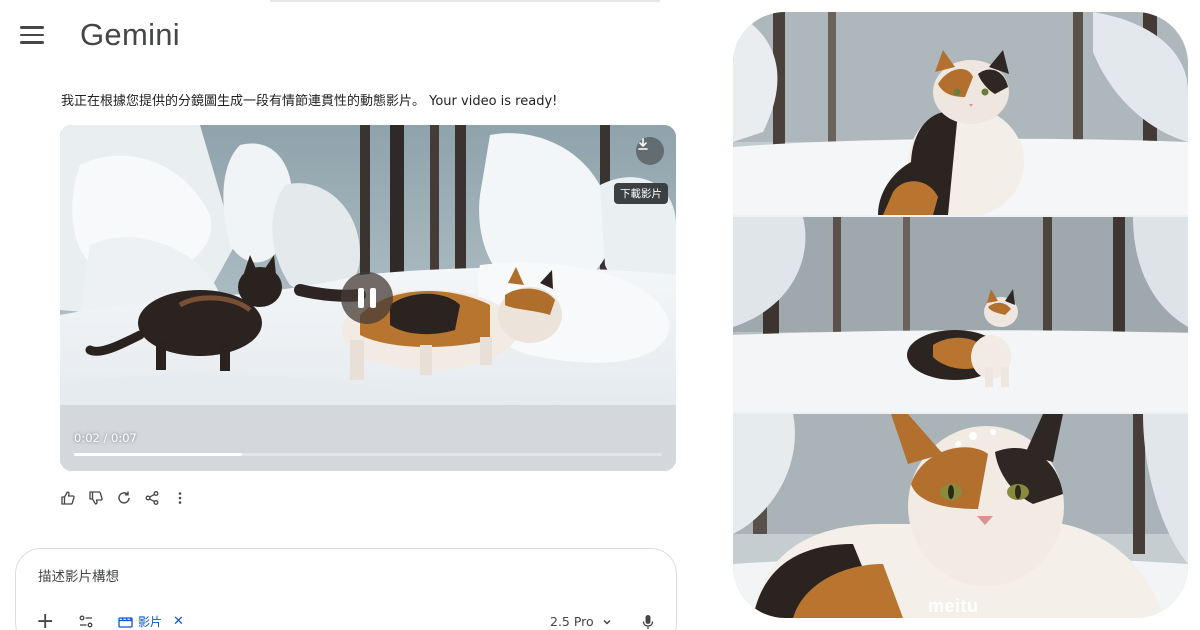  What do you see at coordinates (178, 621) in the screenshot?
I see `remove-chip-icon: ✕` at bounding box center [178, 621].